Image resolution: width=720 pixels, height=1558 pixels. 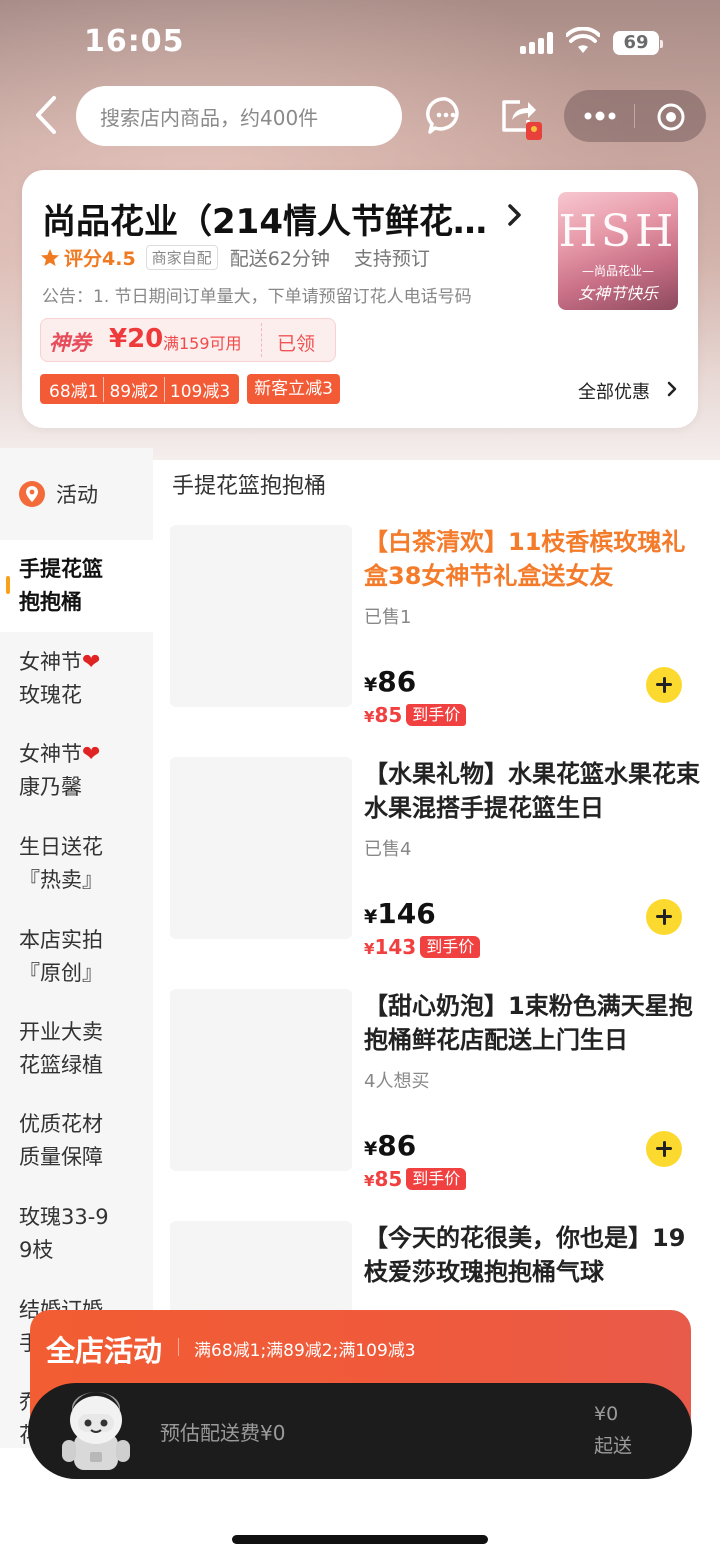 I want to click on sidebar-item-quality: 优质花材 质量保障, so click(x=76, y=1141).